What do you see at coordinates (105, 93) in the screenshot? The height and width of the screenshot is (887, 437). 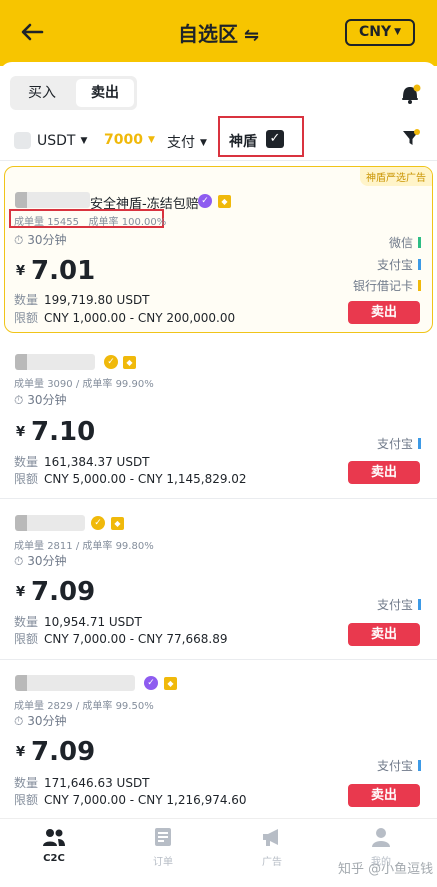 I see `tab-sell: 卖出` at bounding box center [105, 93].